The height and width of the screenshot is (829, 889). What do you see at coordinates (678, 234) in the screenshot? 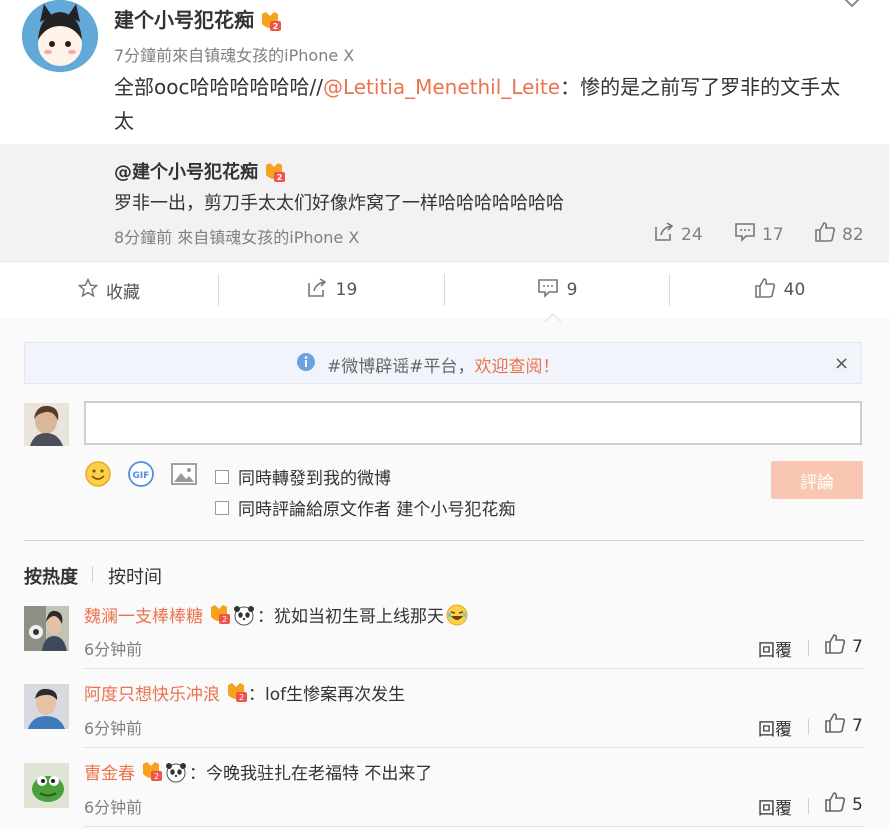
I see `quoted-repost-button: 24` at bounding box center [678, 234].